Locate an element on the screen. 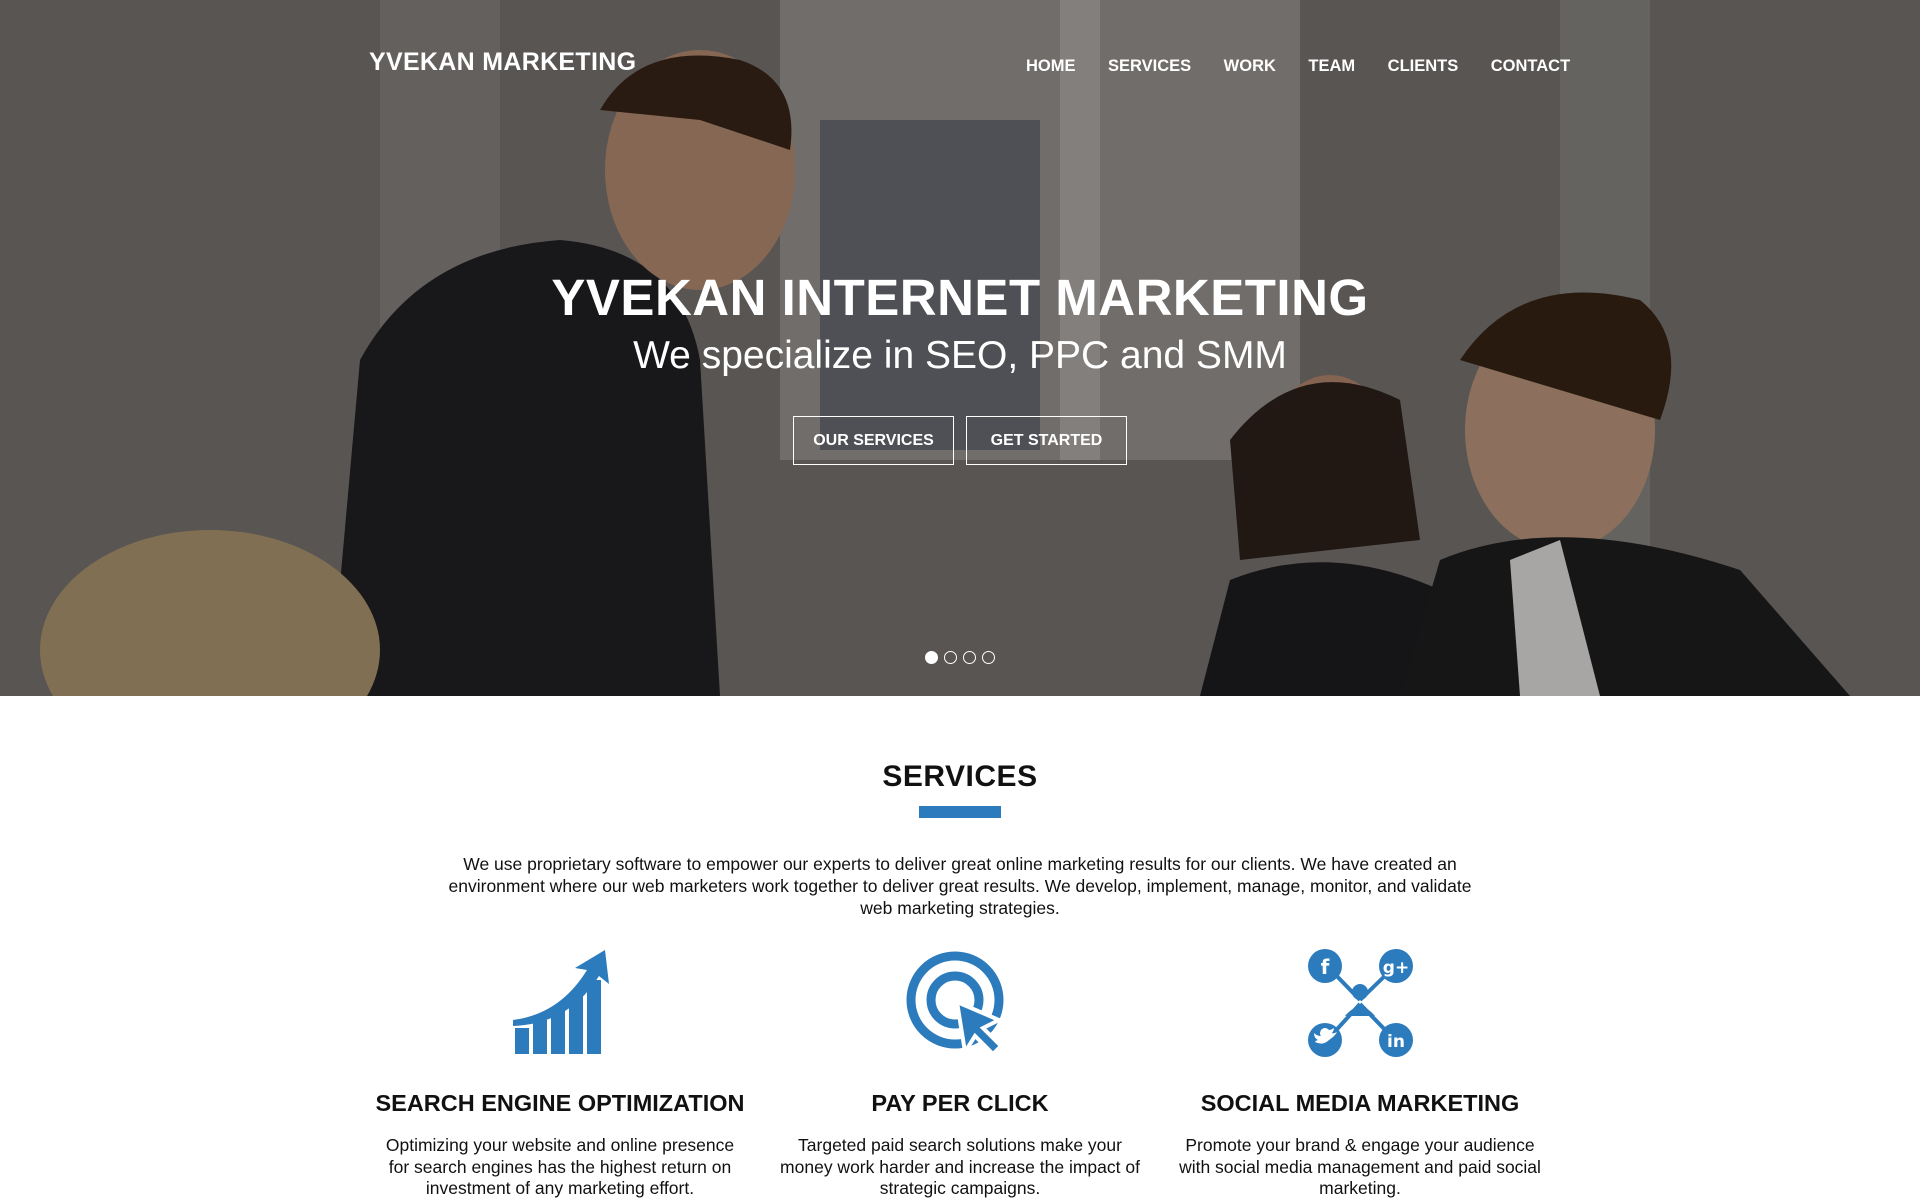 The image size is (1920, 1200). service-title: SOCIAL MEDIA MARKETING is located at coordinates (1360, 1103).